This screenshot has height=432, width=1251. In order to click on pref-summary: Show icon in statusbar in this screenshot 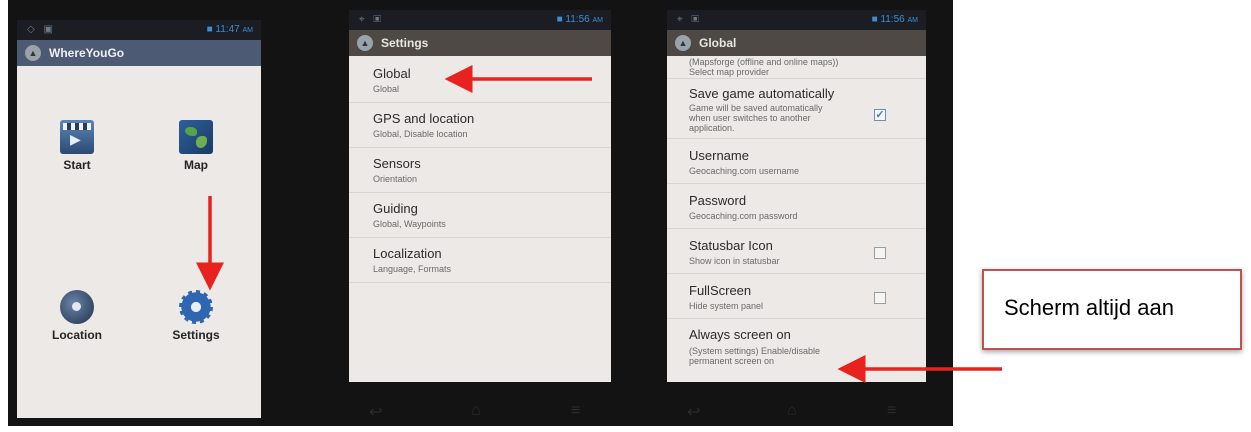, I will do `click(734, 261)`.